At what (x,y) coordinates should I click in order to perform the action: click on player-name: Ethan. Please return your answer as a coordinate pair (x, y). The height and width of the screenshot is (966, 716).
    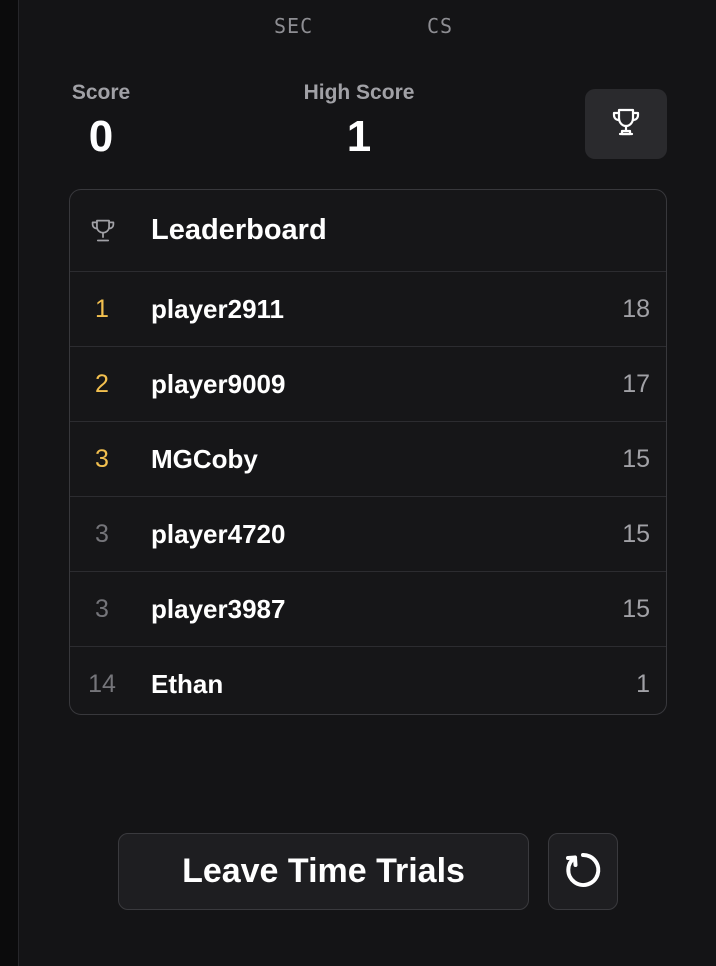
    Looking at the image, I should click on (187, 684).